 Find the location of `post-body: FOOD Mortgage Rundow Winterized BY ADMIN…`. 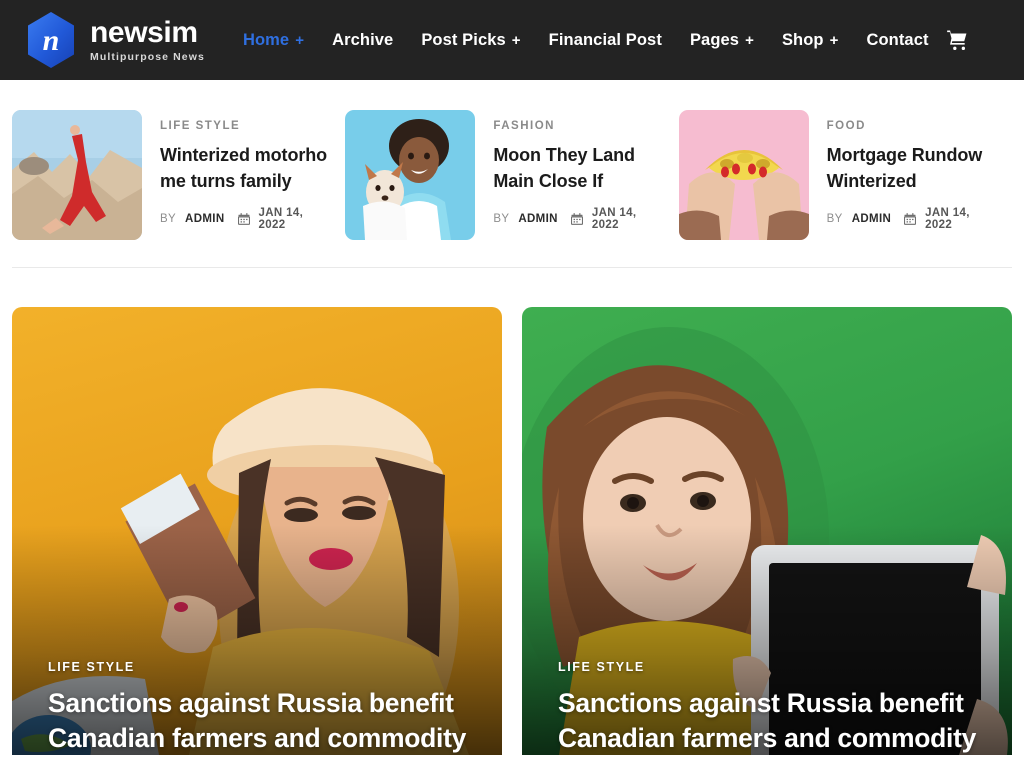

post-body: FOOD Mortgage Rundow Winterized BY ADMIN… is located at coordinates (911, 175).